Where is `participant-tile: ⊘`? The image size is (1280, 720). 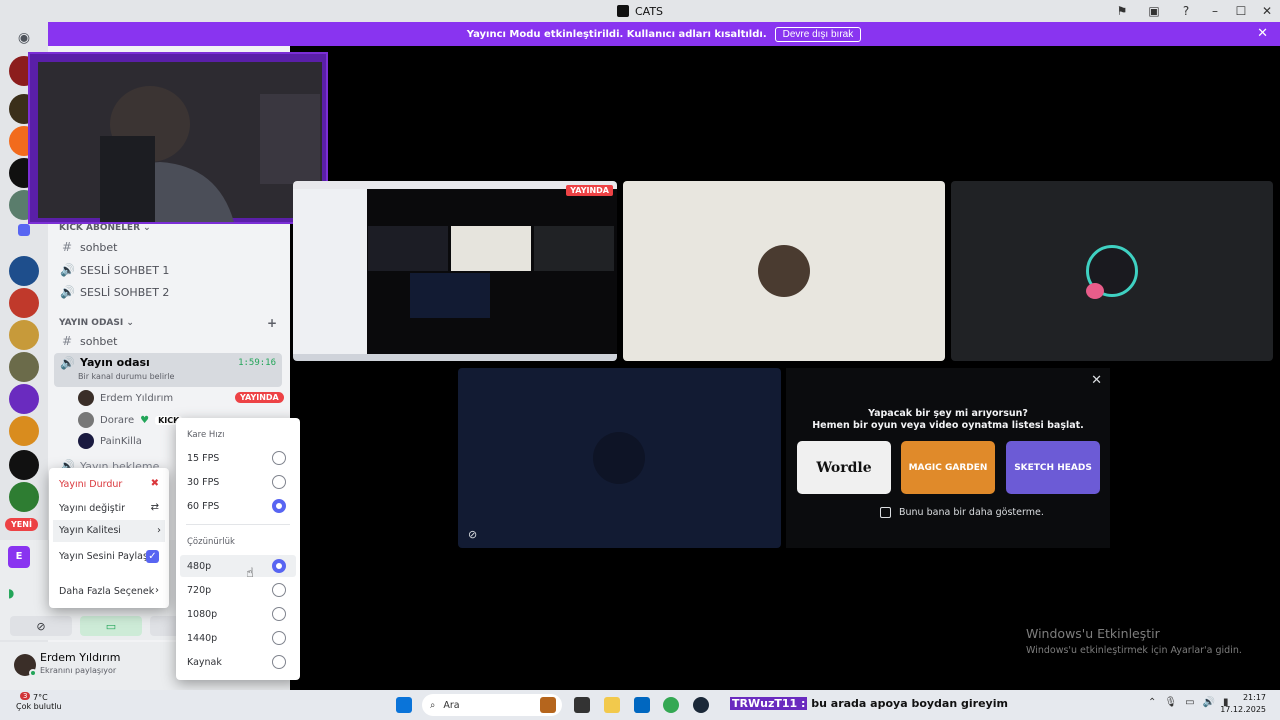 participant-tile: ⊘ is located at coordinates (619, 458).